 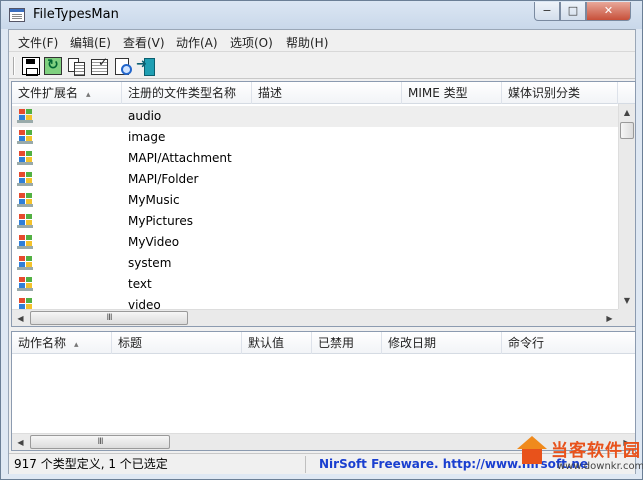 I want to click on menu-help: 帮助(H), so click(x=307, y=42).